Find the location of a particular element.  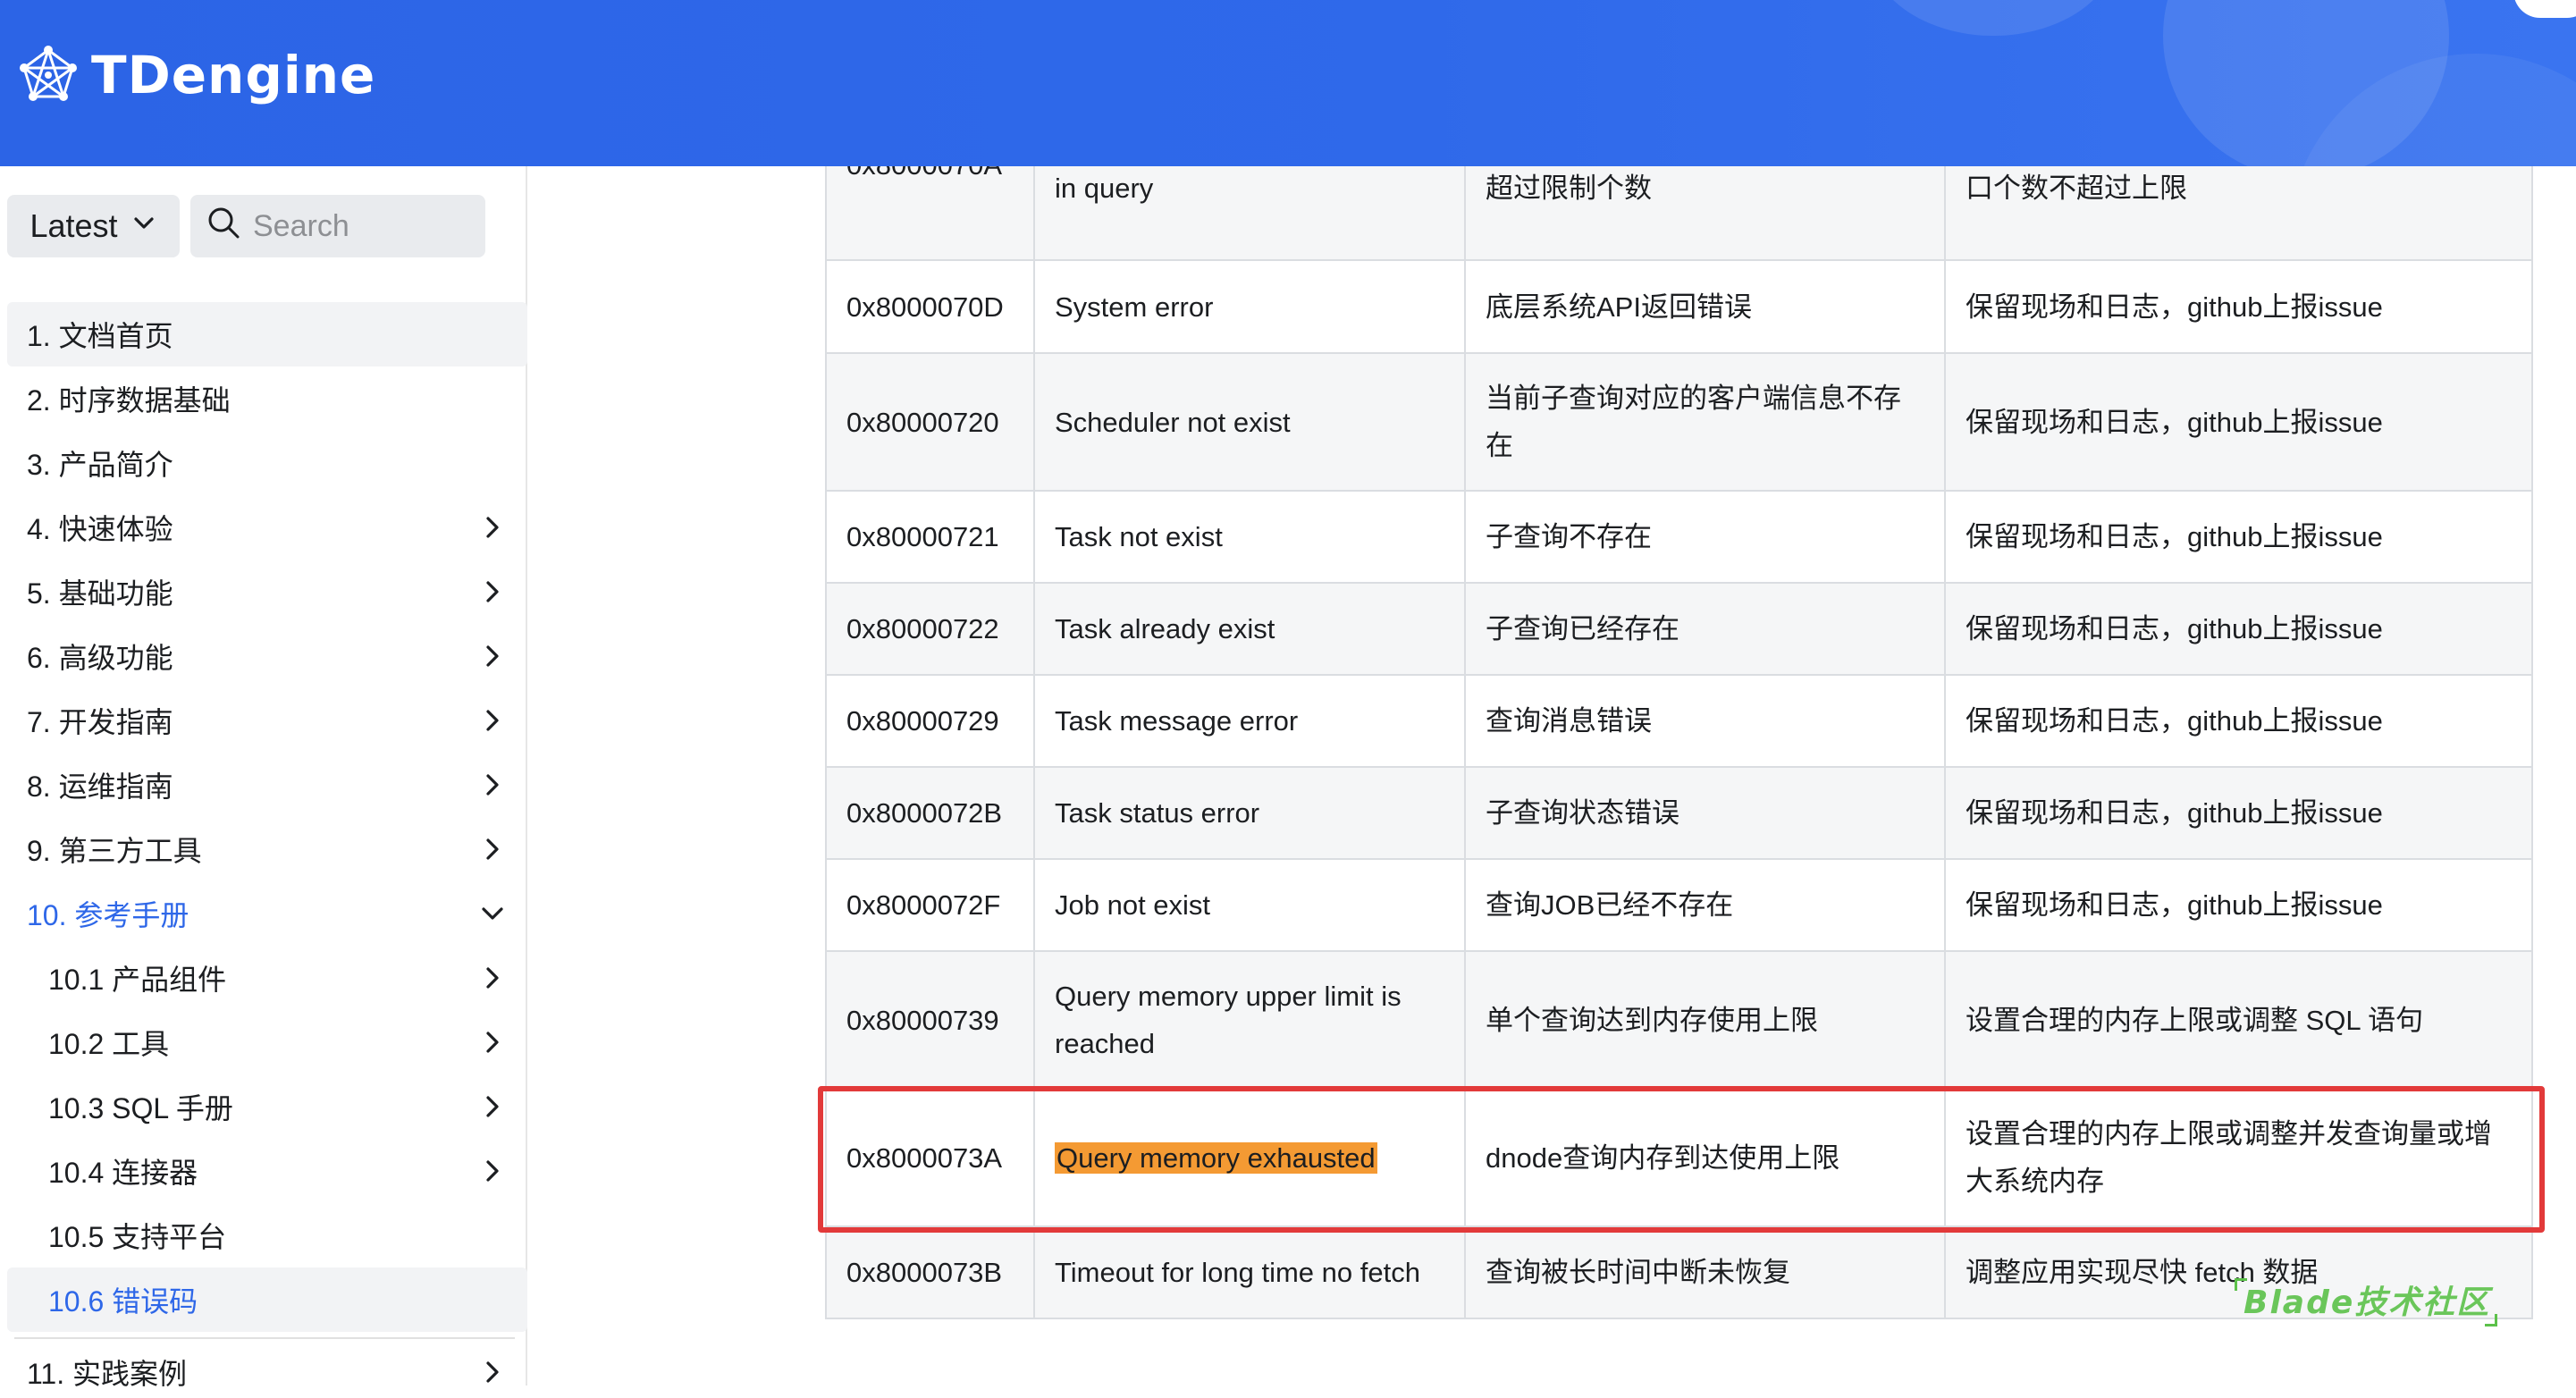

sidebar-item-sql-manual: 10.3 SQL 手册 is located at coordinates (267, 1106).